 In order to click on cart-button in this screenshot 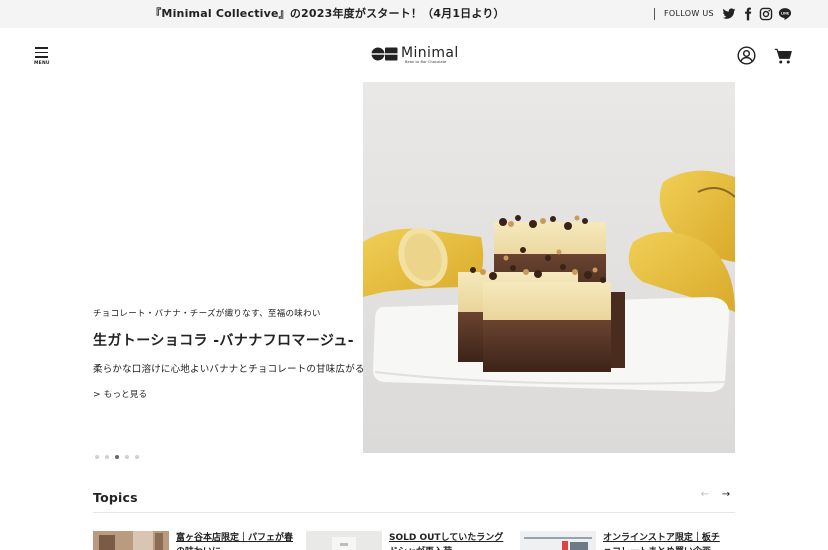, I will do `click(783, 56)`.